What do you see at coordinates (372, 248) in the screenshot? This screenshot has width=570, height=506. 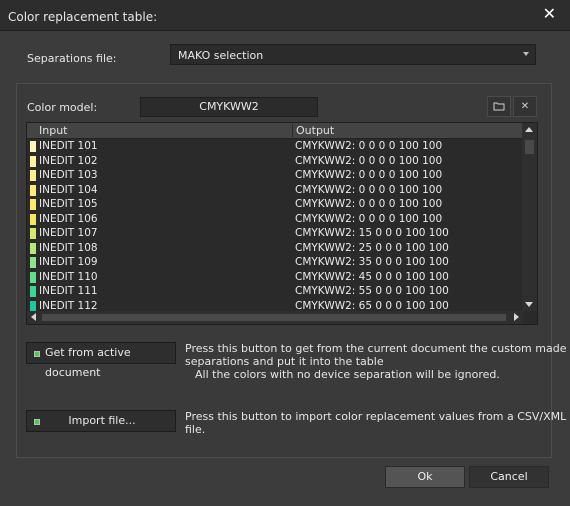 I see `output-cell: CMYKWW2: 25 0 0 0 100 100` at bounding box center [372, 248].